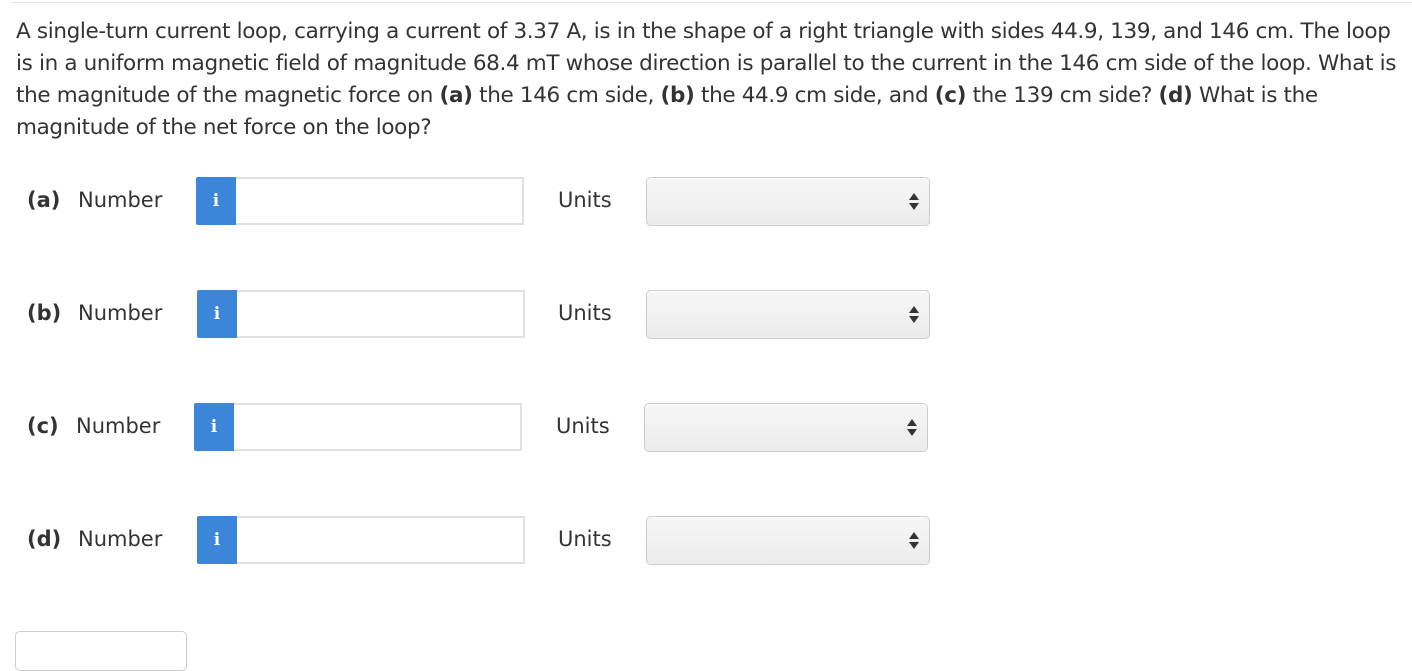 The height and width of the screenshot is (671, 1412). What do you see at coordinates (950, 95) in the screenshot?
I see `part-c-marker: (c)` at bounding box center [950, 95].